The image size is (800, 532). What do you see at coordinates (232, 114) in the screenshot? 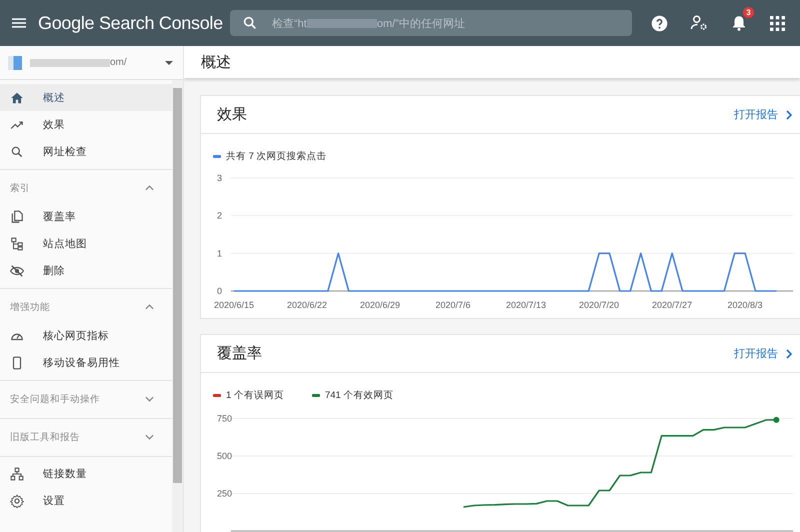
I see `card-title: 效果` at bounding box center [232, 114].